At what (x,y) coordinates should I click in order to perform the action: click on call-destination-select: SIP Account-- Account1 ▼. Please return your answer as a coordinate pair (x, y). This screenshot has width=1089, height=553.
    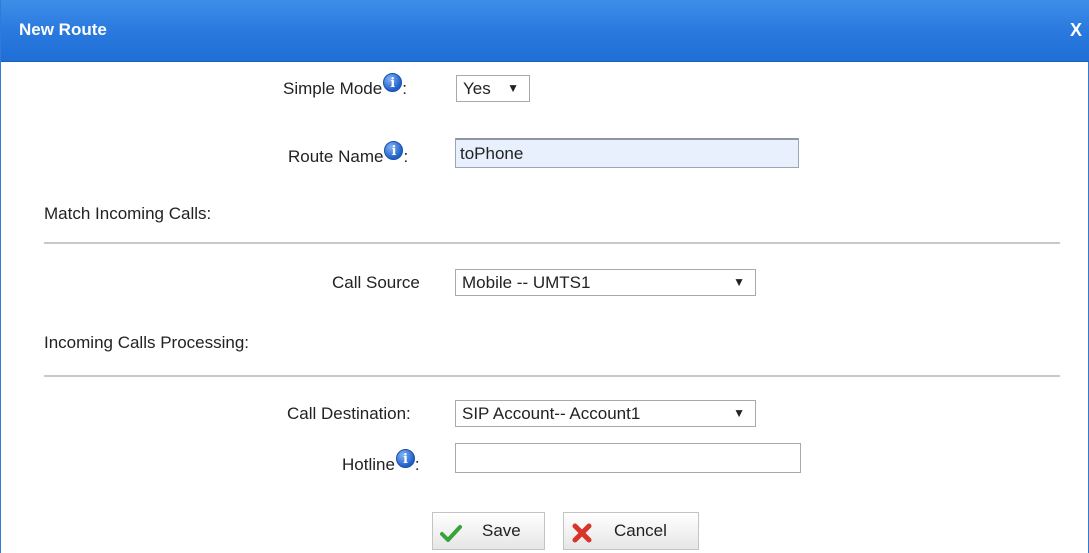
    Looking at the image, I should click on (605, 413).